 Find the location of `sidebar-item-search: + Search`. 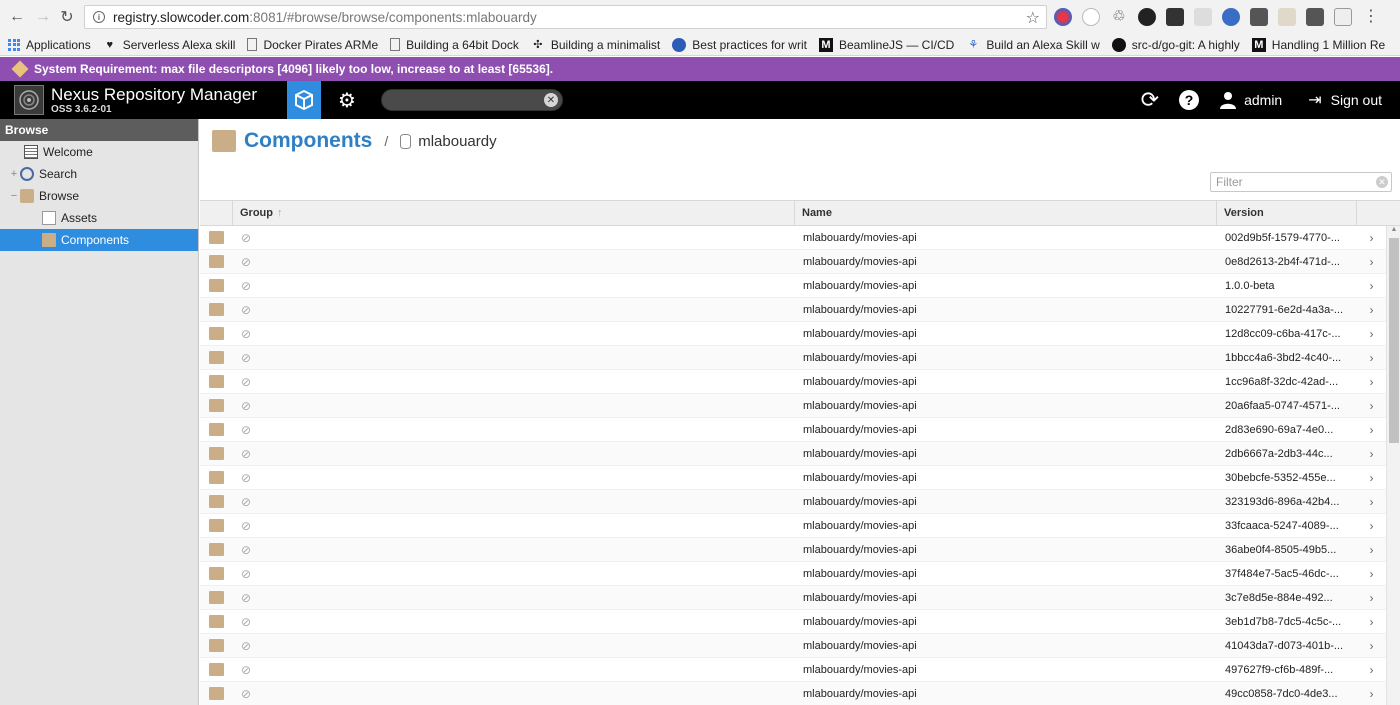

sidebar-item-search: + Search is located at coordinates (99, 174).